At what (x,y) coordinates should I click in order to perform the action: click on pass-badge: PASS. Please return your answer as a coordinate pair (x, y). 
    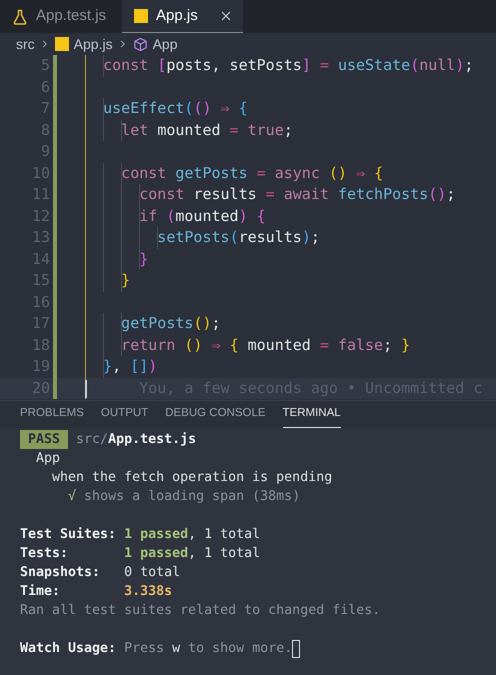
    Looking at the image, I should click on (44, 439).